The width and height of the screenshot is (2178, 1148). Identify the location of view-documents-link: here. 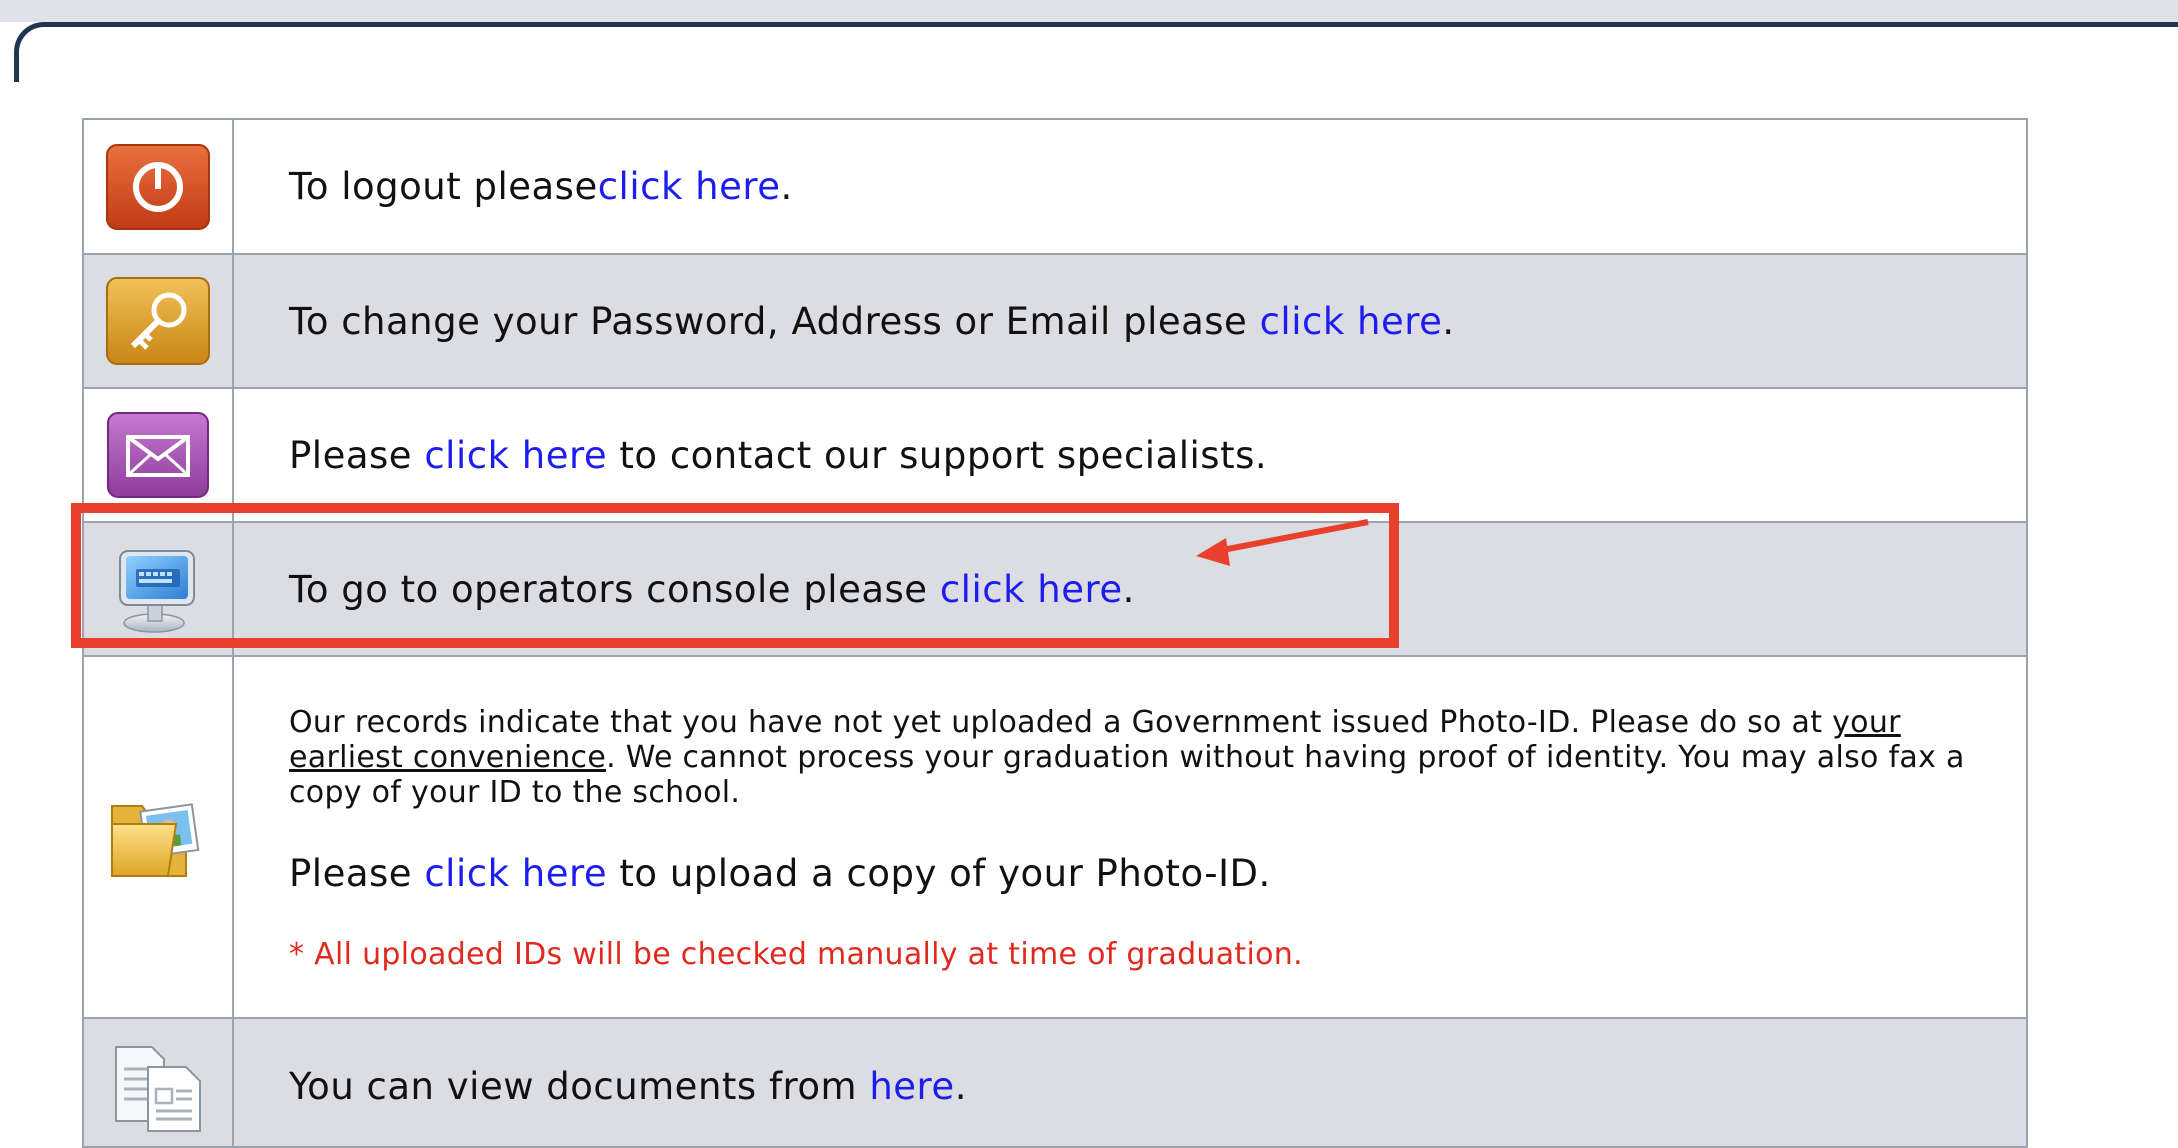
(911, 1086).